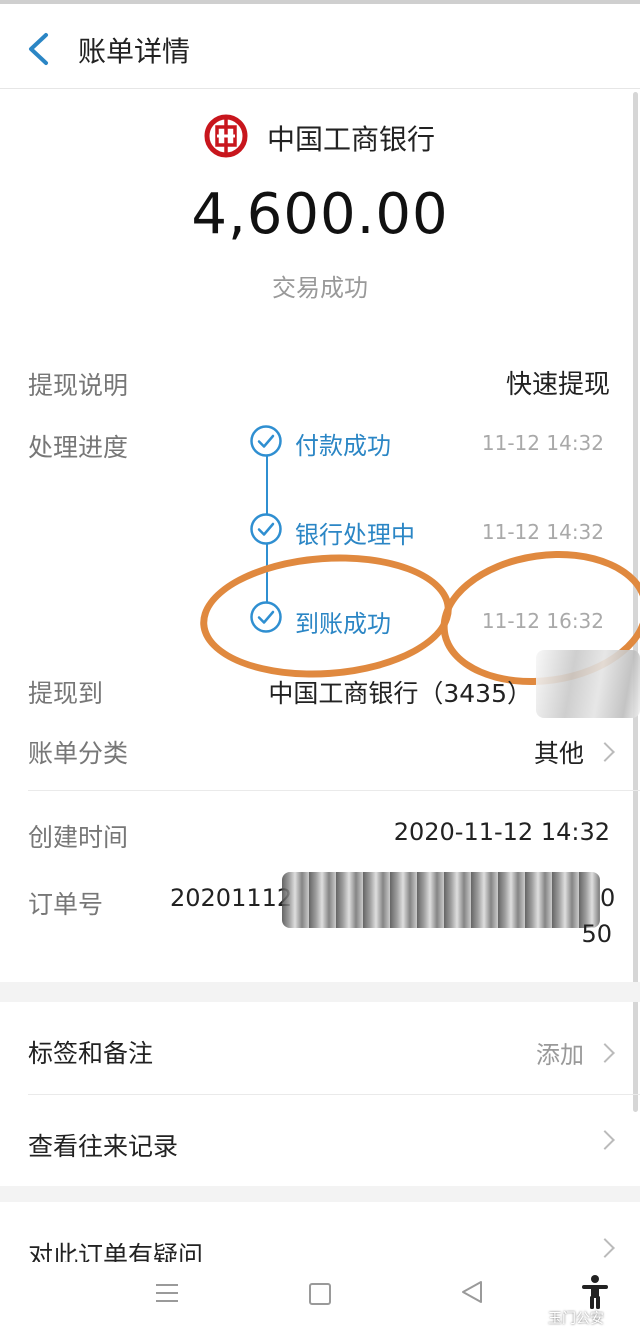 This screenshot has height=1333, width=640. Describe the element at coordinates (320, 288) in the screenshot. I see `transaction-status: 交易成功` at that location.